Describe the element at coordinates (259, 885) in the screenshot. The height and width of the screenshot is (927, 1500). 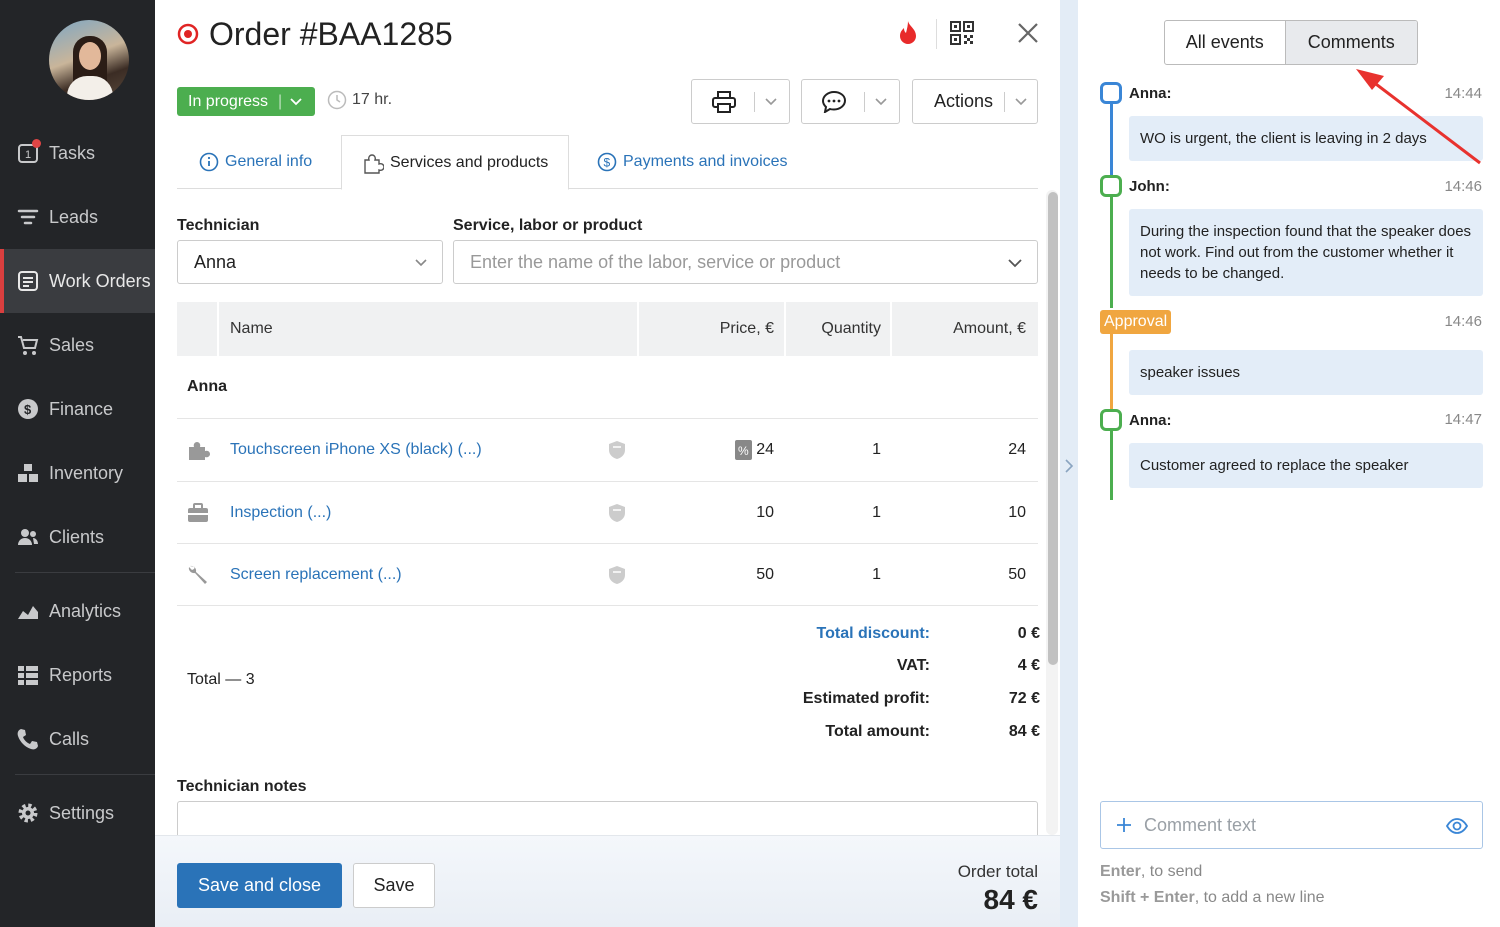
I see `save-and-close-button: Save and close` at that location.